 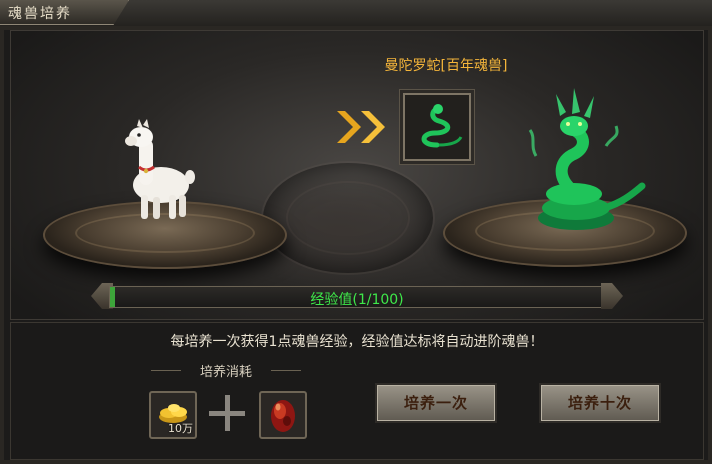 I want to click on cost-slot-egg, so click(x=283, y=415).